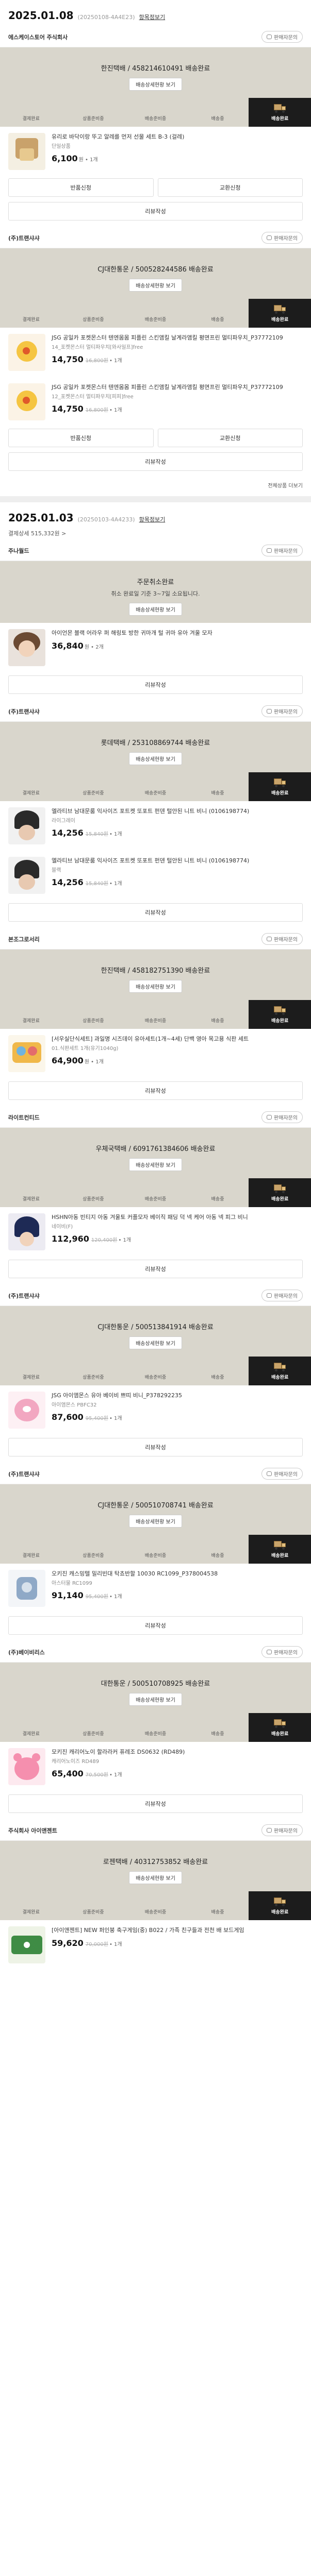 The image size is (311, 2576). Describe the element at coordinates (155, 593) in the screenshot. I see `delivery-status-desc: 취소 완료일 기준 3~7일 소요됩니다.` at that location.